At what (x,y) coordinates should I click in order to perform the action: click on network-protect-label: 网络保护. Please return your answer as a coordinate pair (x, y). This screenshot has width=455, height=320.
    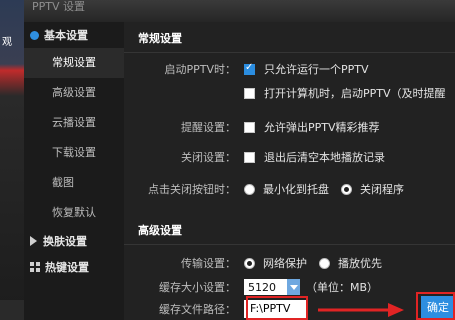
    Looking at the image, I should click on (285, 263).